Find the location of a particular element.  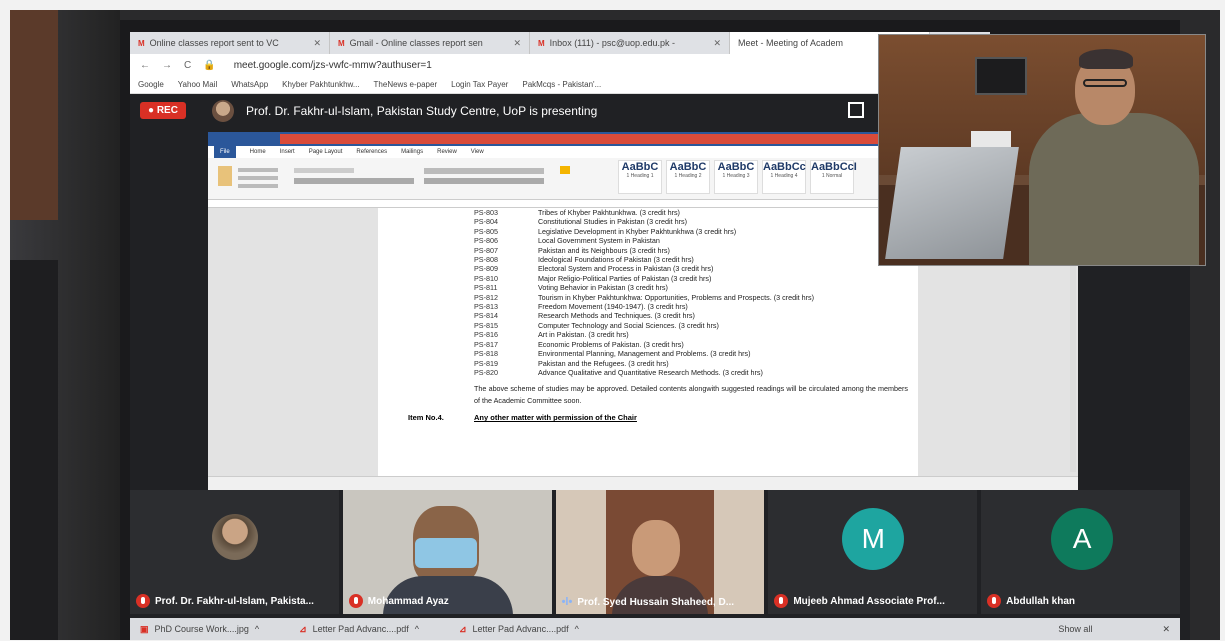

reload-icon: C is located at coordinates (187, 65).